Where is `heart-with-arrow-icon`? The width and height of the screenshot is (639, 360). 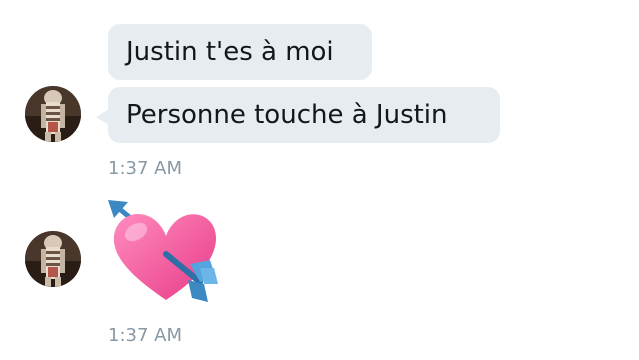
heart-with-arrow-icon is located at coordinates (165, 254).